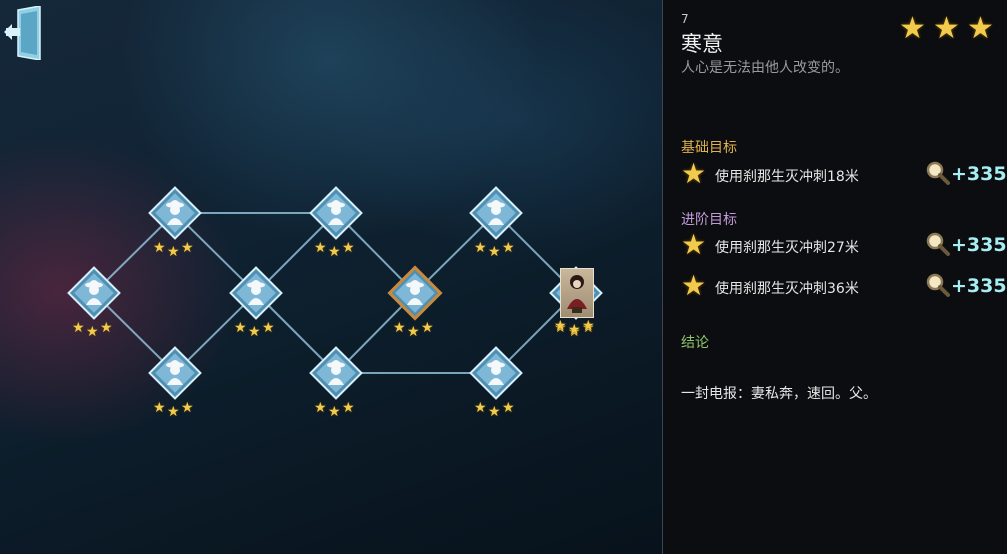  I want to click on objective-row: ★ 使用刹那生灭冲刺18米 +335, so click(844, 173).